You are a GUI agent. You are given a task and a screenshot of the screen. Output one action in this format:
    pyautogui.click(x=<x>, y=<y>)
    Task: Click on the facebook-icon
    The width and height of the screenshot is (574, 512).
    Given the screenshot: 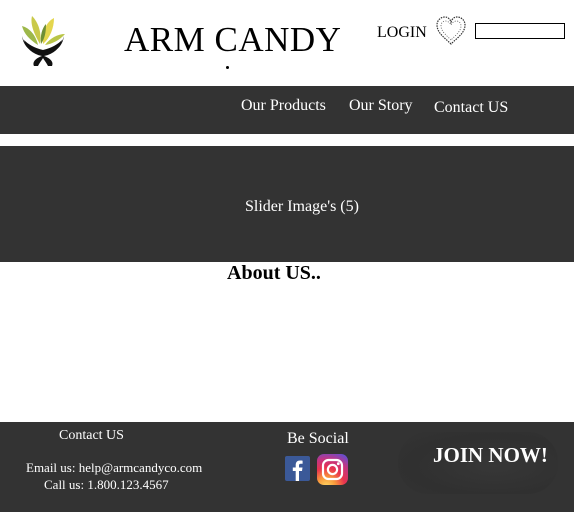 What is the action you would take?
    pyautogui.click(x=297, y=468)
    